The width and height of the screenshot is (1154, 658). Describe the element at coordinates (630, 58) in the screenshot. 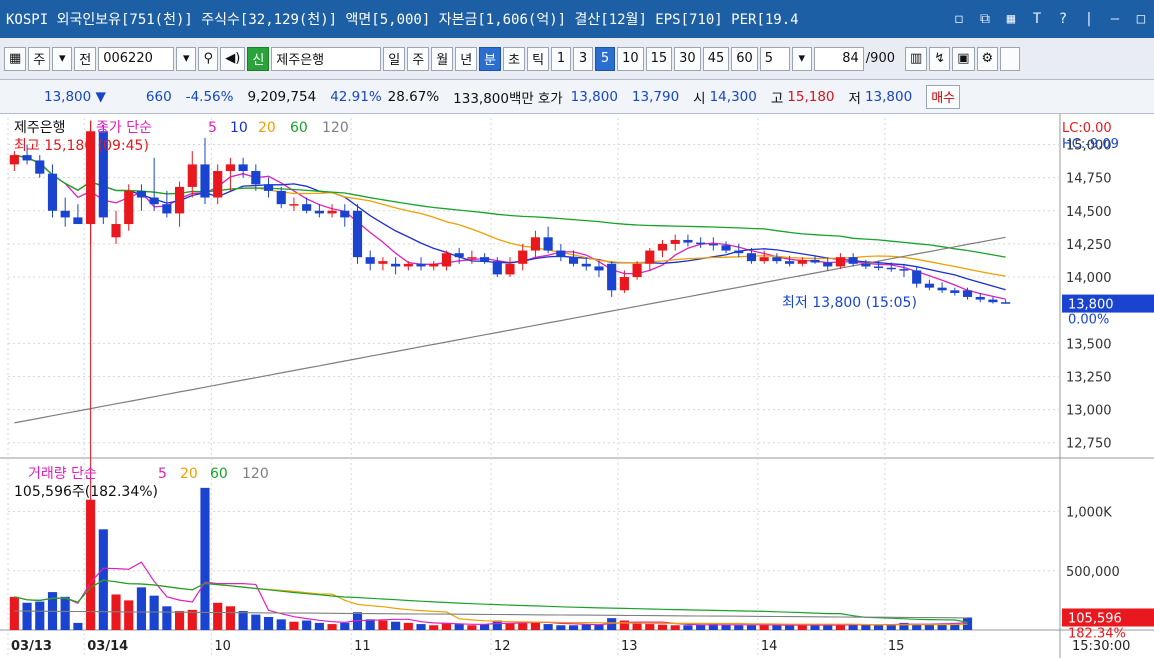

I see `interval-10: 10` at that location.